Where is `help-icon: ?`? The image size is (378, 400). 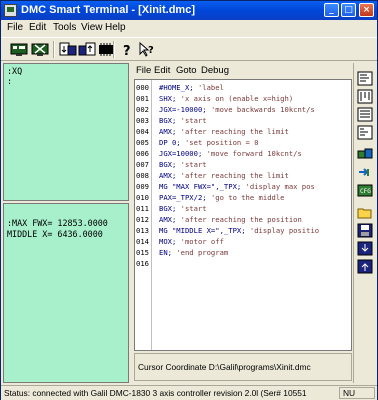 help-icon: ? is located at coordinates (127, 50).